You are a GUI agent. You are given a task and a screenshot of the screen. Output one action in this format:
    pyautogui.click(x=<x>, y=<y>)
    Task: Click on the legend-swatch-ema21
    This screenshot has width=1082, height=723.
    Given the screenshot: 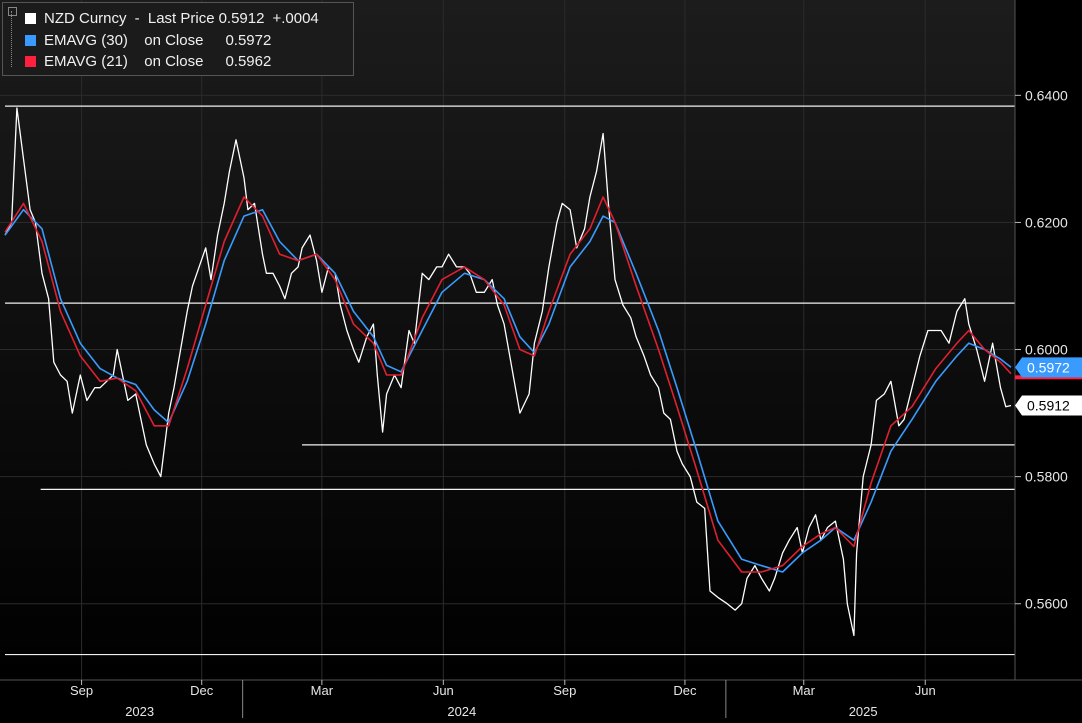 What is the action you would take?
    pyautogui.click(x=30, y=61)
    